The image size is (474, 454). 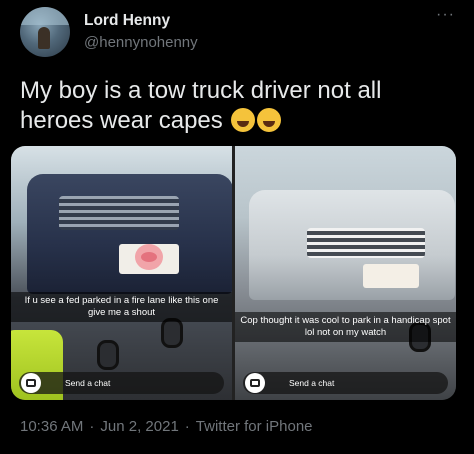 I want to click on avatar-person, so click(x=44, y=38).